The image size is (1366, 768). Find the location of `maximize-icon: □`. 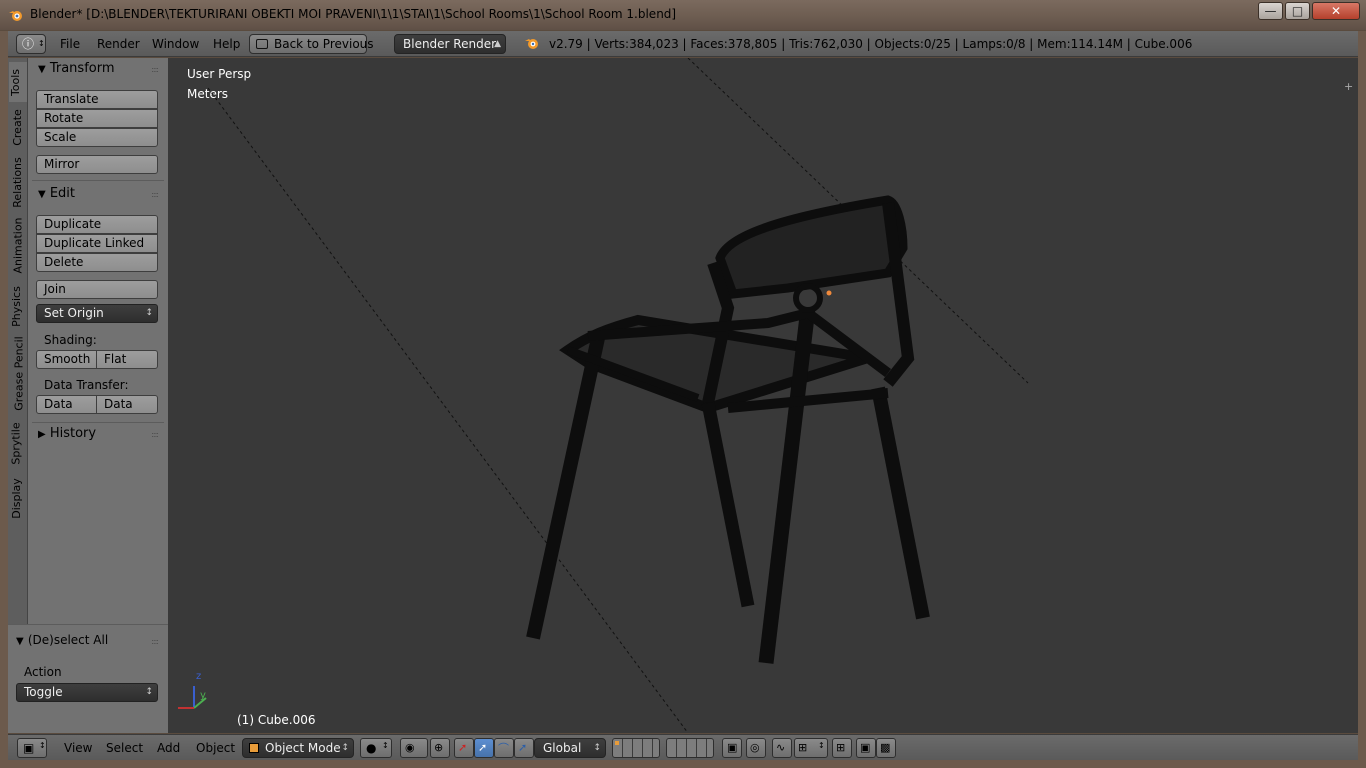

maximize-icon: □ is located at coordinates (1297, 11).